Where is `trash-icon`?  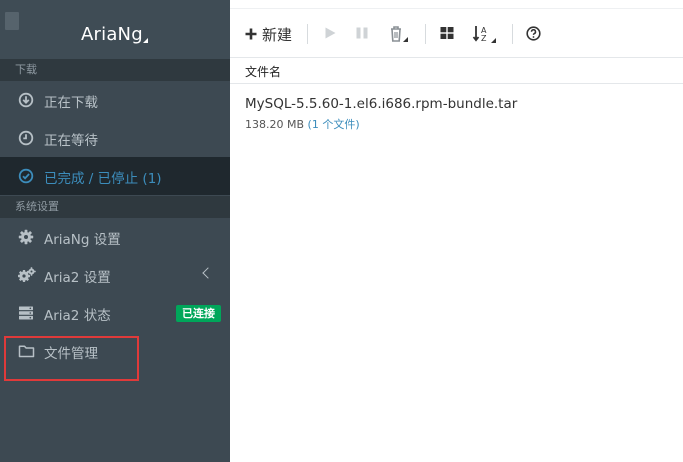 trash-icon is located at coordinates (399, 34).